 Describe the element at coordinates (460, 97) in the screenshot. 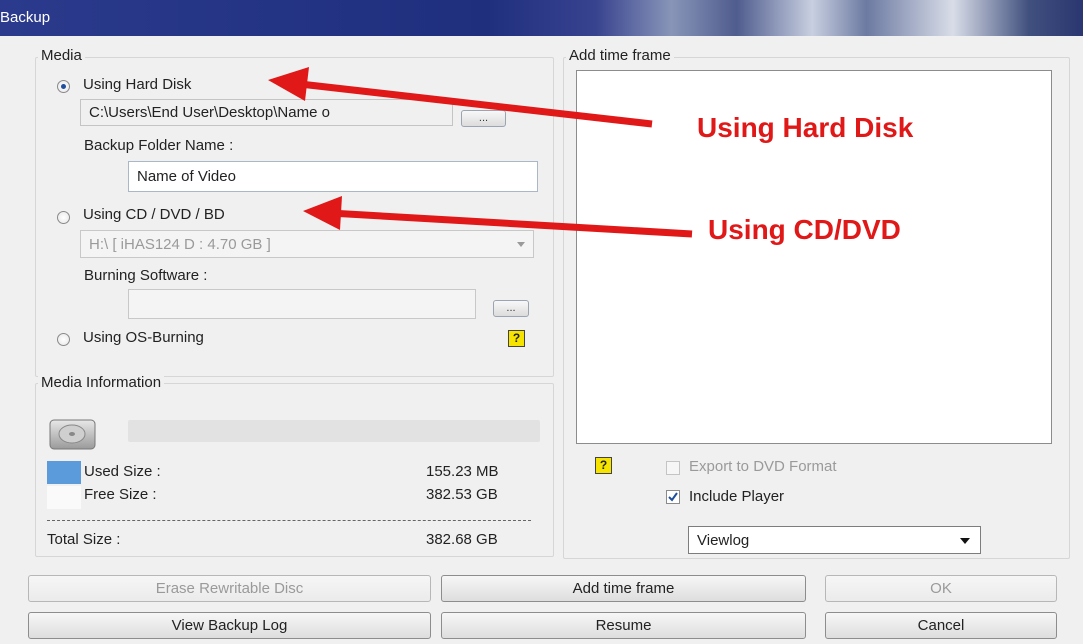

I see `hard-disk-arrow` at that location.